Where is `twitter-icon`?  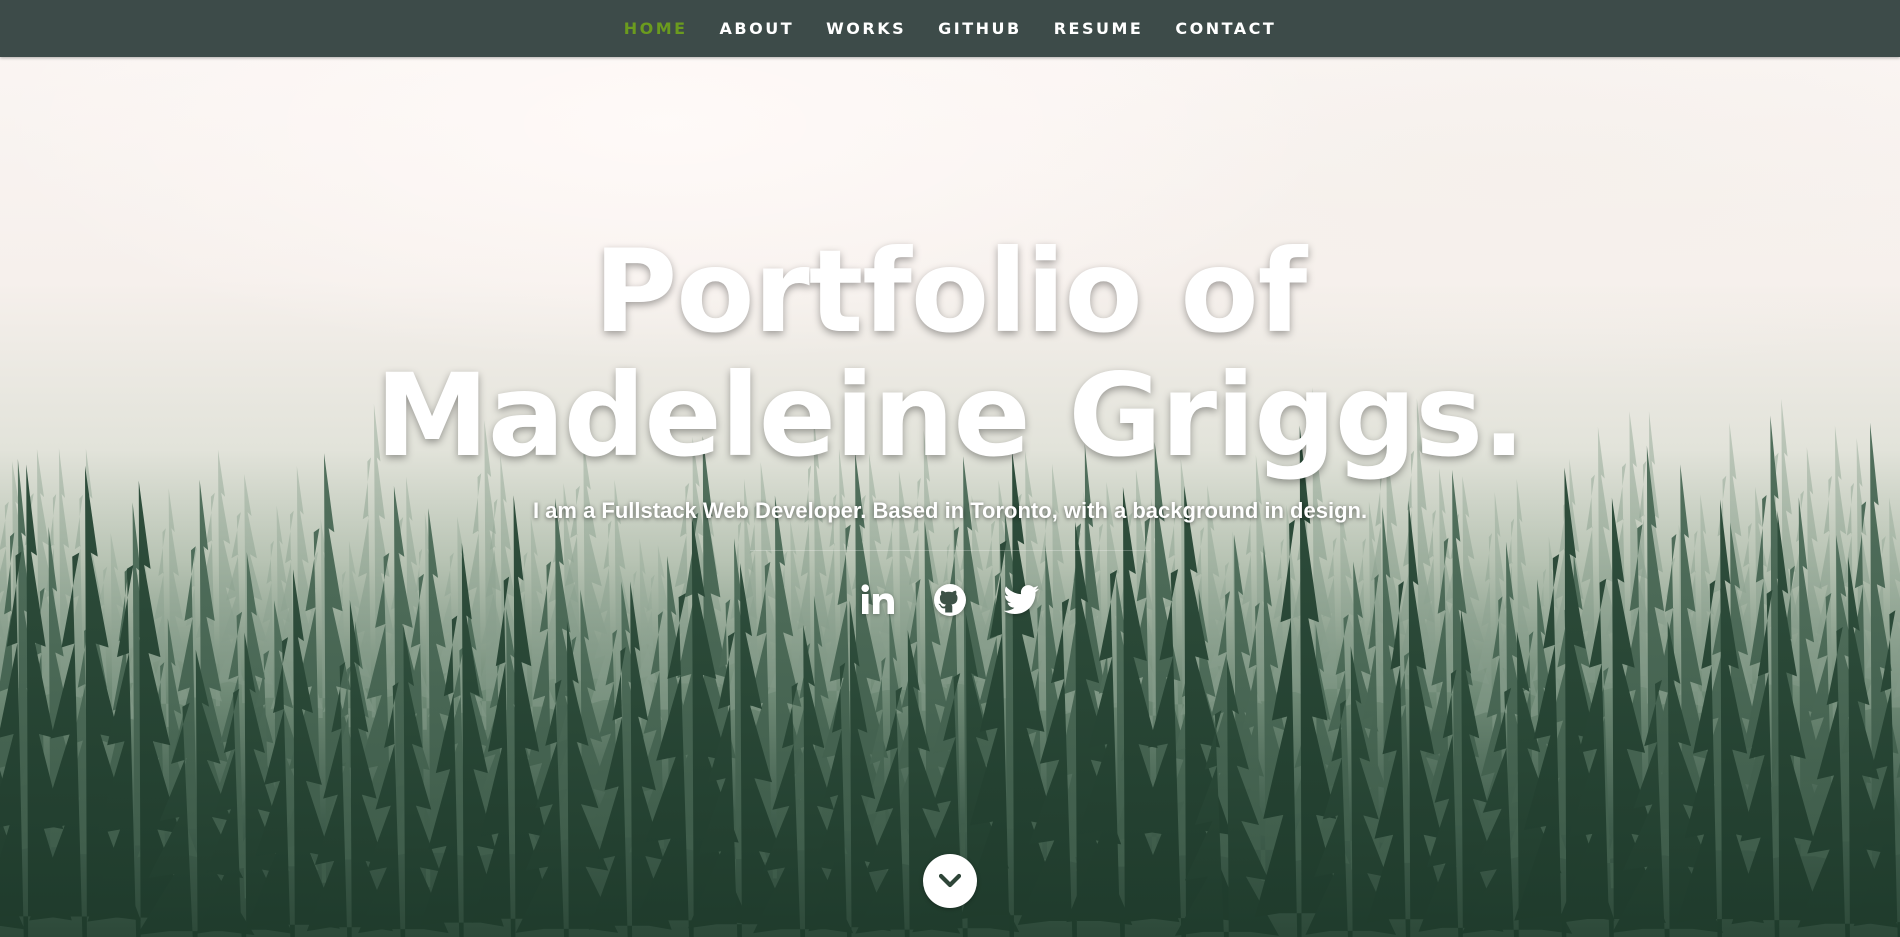
twitter-icon is located at coordinates (1021, 599).